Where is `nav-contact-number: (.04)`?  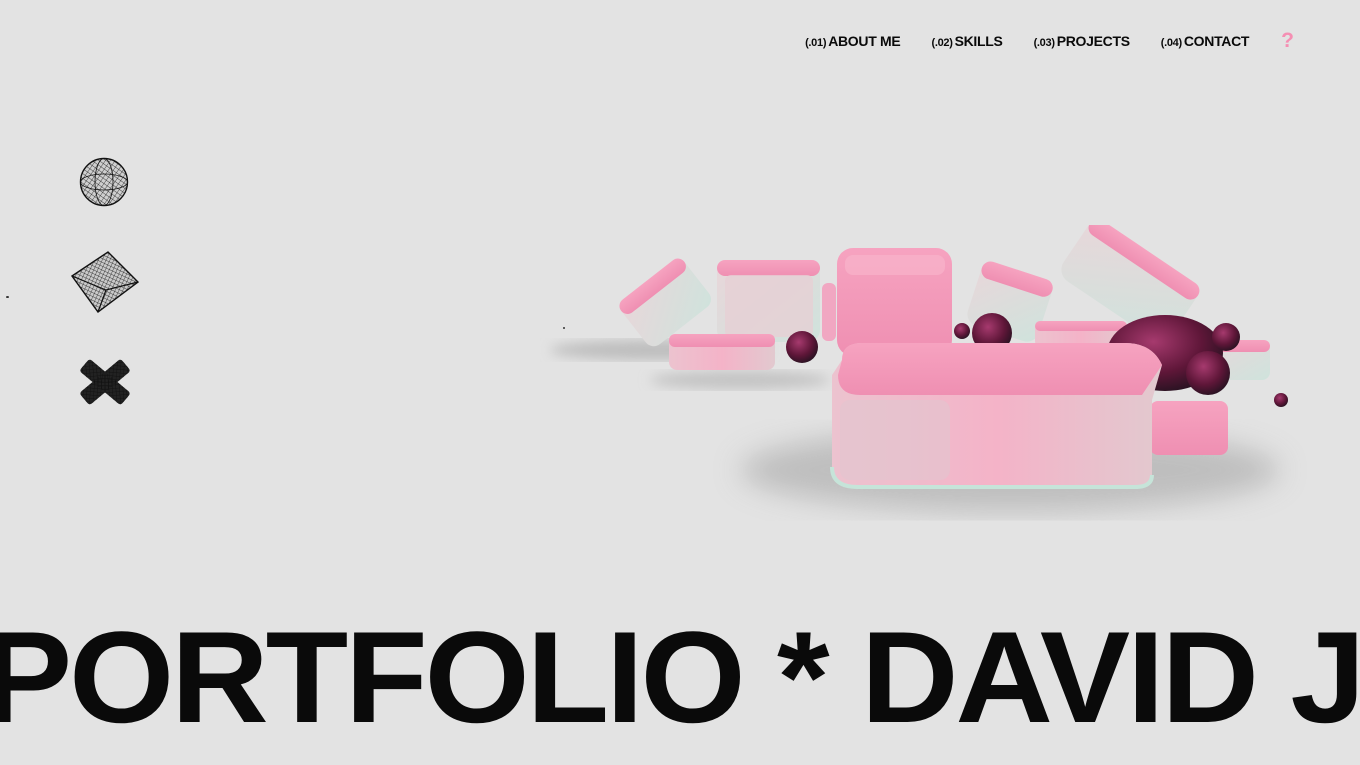
nav-contact-number: (.04) is located at coordinates (1171, 42).